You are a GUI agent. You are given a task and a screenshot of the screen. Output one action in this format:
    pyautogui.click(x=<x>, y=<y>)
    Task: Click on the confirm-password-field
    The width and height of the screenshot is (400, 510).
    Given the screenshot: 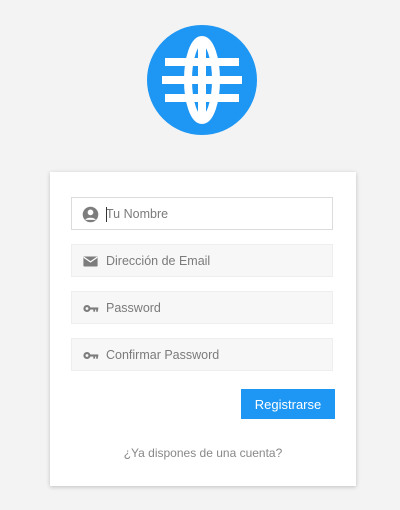 What is the action you would take?
    pyautogui.click(x=202, y=354)
    